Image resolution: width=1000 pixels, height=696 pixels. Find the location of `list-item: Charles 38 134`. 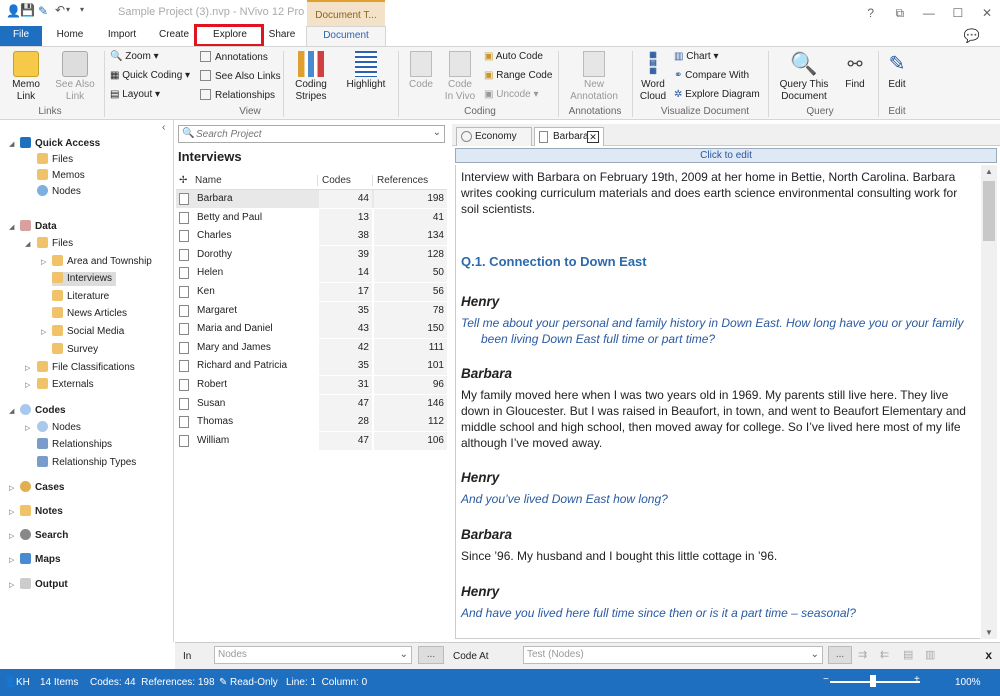

list-item: Charles 38 134 is located at coordinates (311, 236).